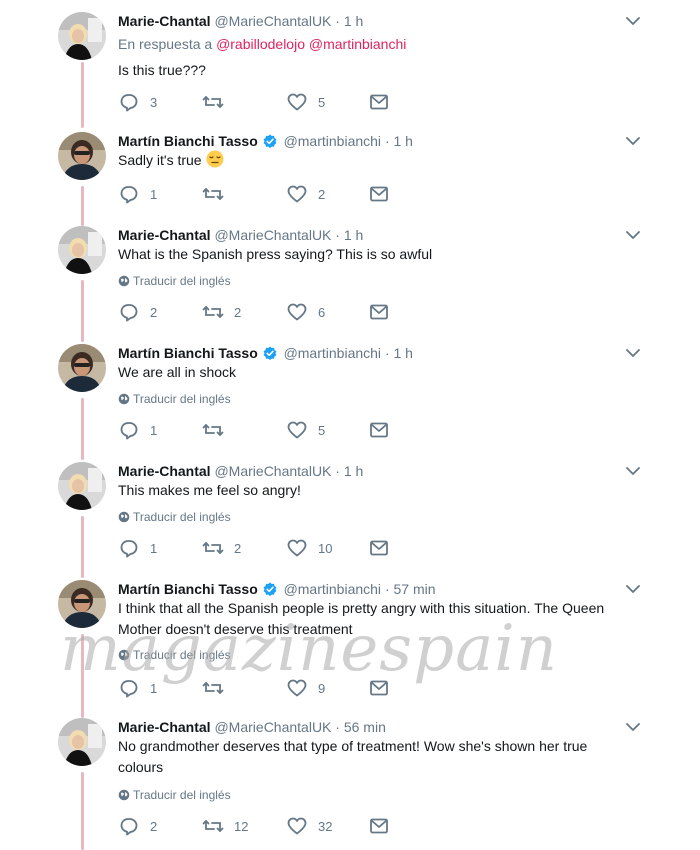  Describe the element at coordinates (322, 194) in the screenshot. I see `like-count: 2` at that location.